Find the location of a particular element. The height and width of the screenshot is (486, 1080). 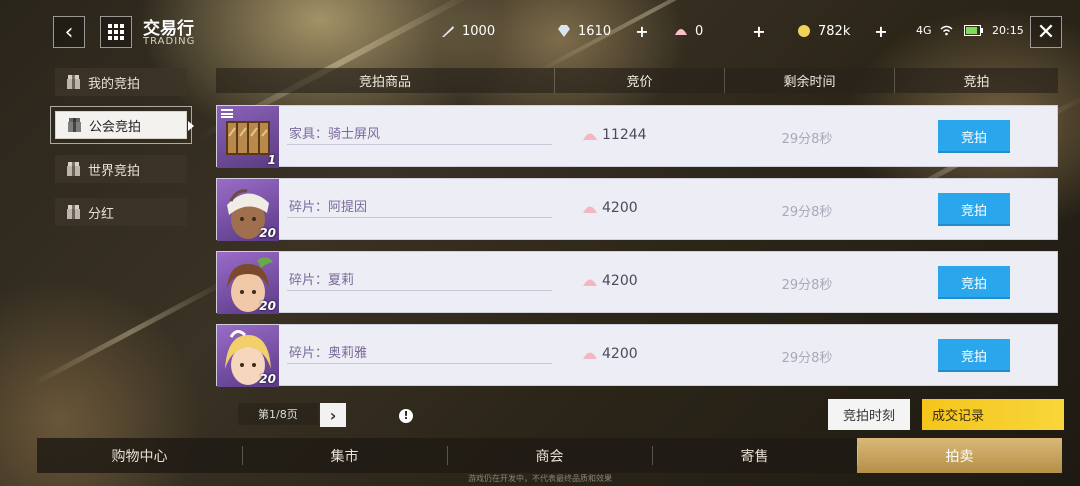

table-row: 20 碎片：奥莉雅 4200 29分8秒 竞拍 is located at coordinates (637, 355).